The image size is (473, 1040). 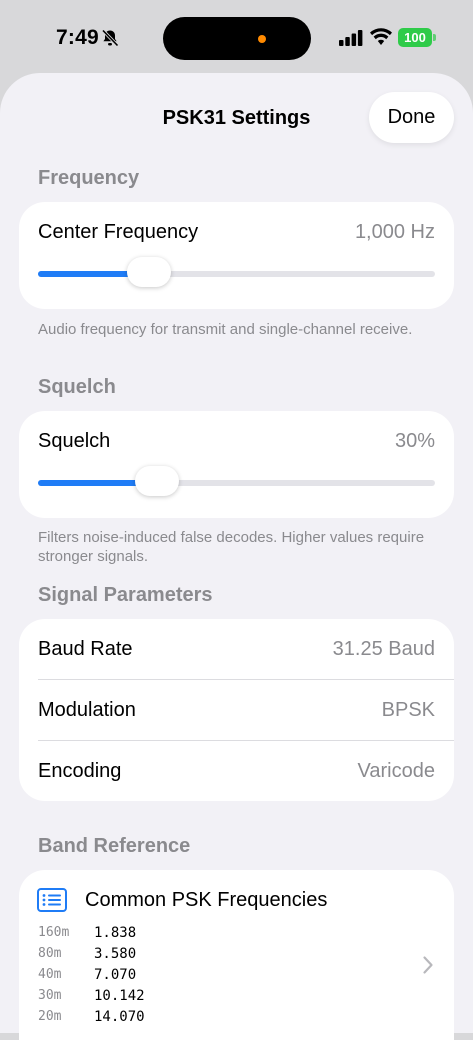 What do you see at coordinates (262, 39) in the screenshot?
I see `privacy-indicator-dot` at bounding box center [262, 39].